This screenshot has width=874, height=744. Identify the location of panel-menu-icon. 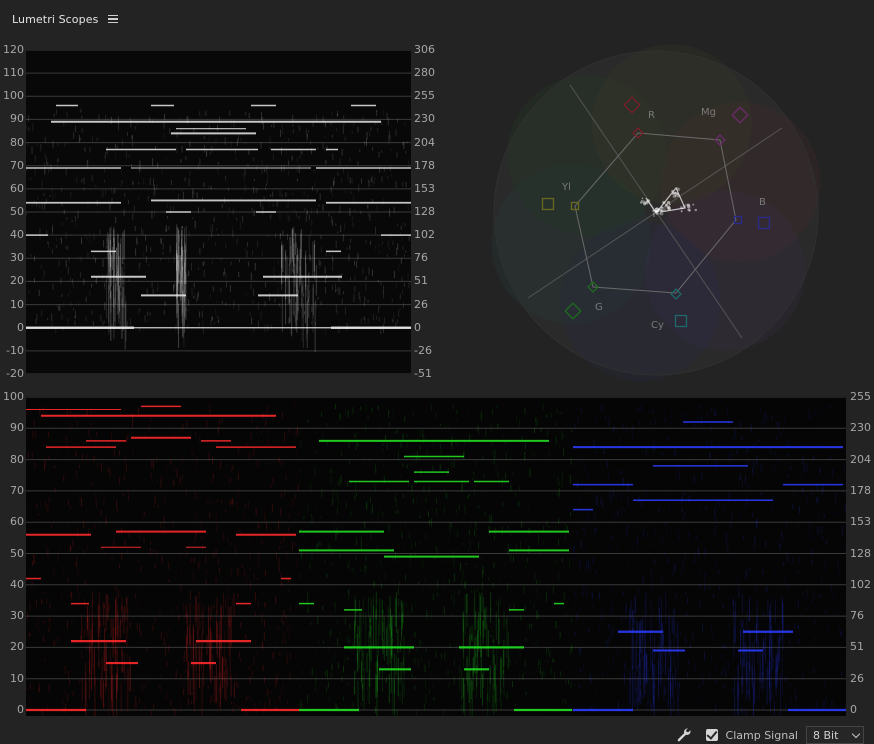
(113, 19).